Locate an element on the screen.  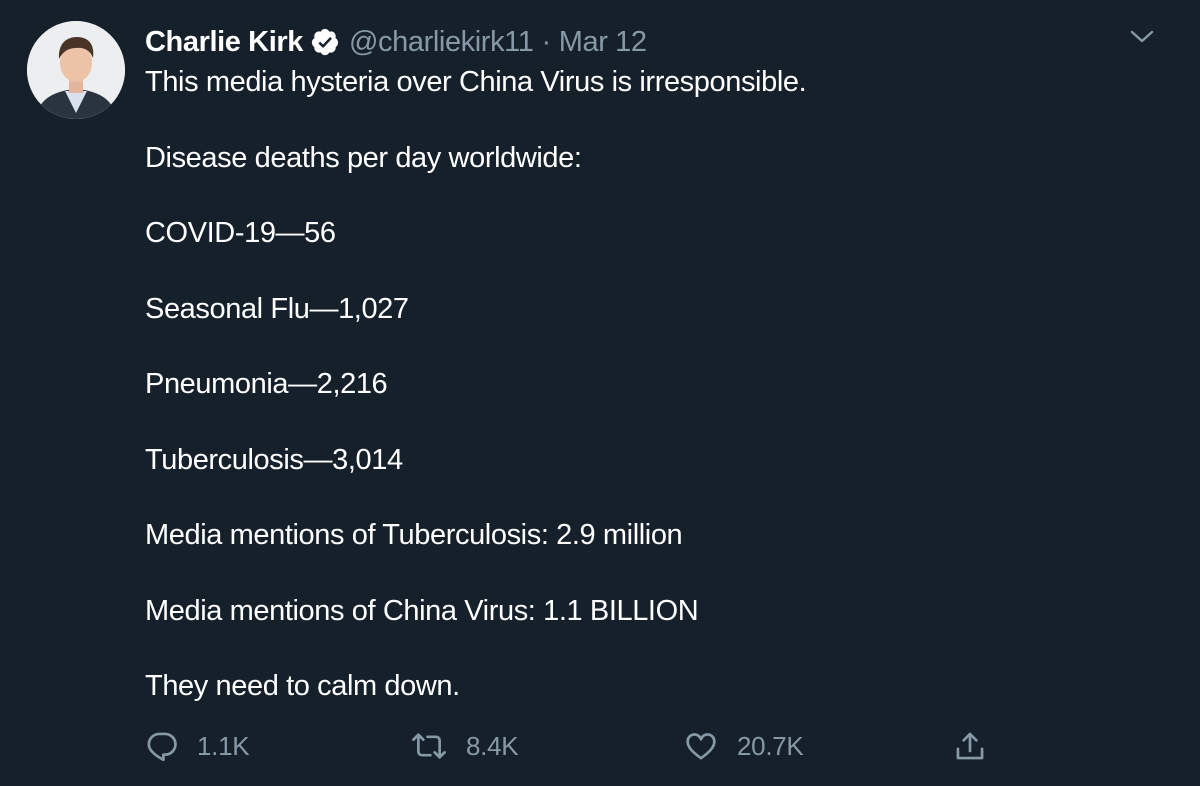
tweet-header: Charlie Kirk @charliekirk11 · Mar 12 is located at coordinates (396, 42).